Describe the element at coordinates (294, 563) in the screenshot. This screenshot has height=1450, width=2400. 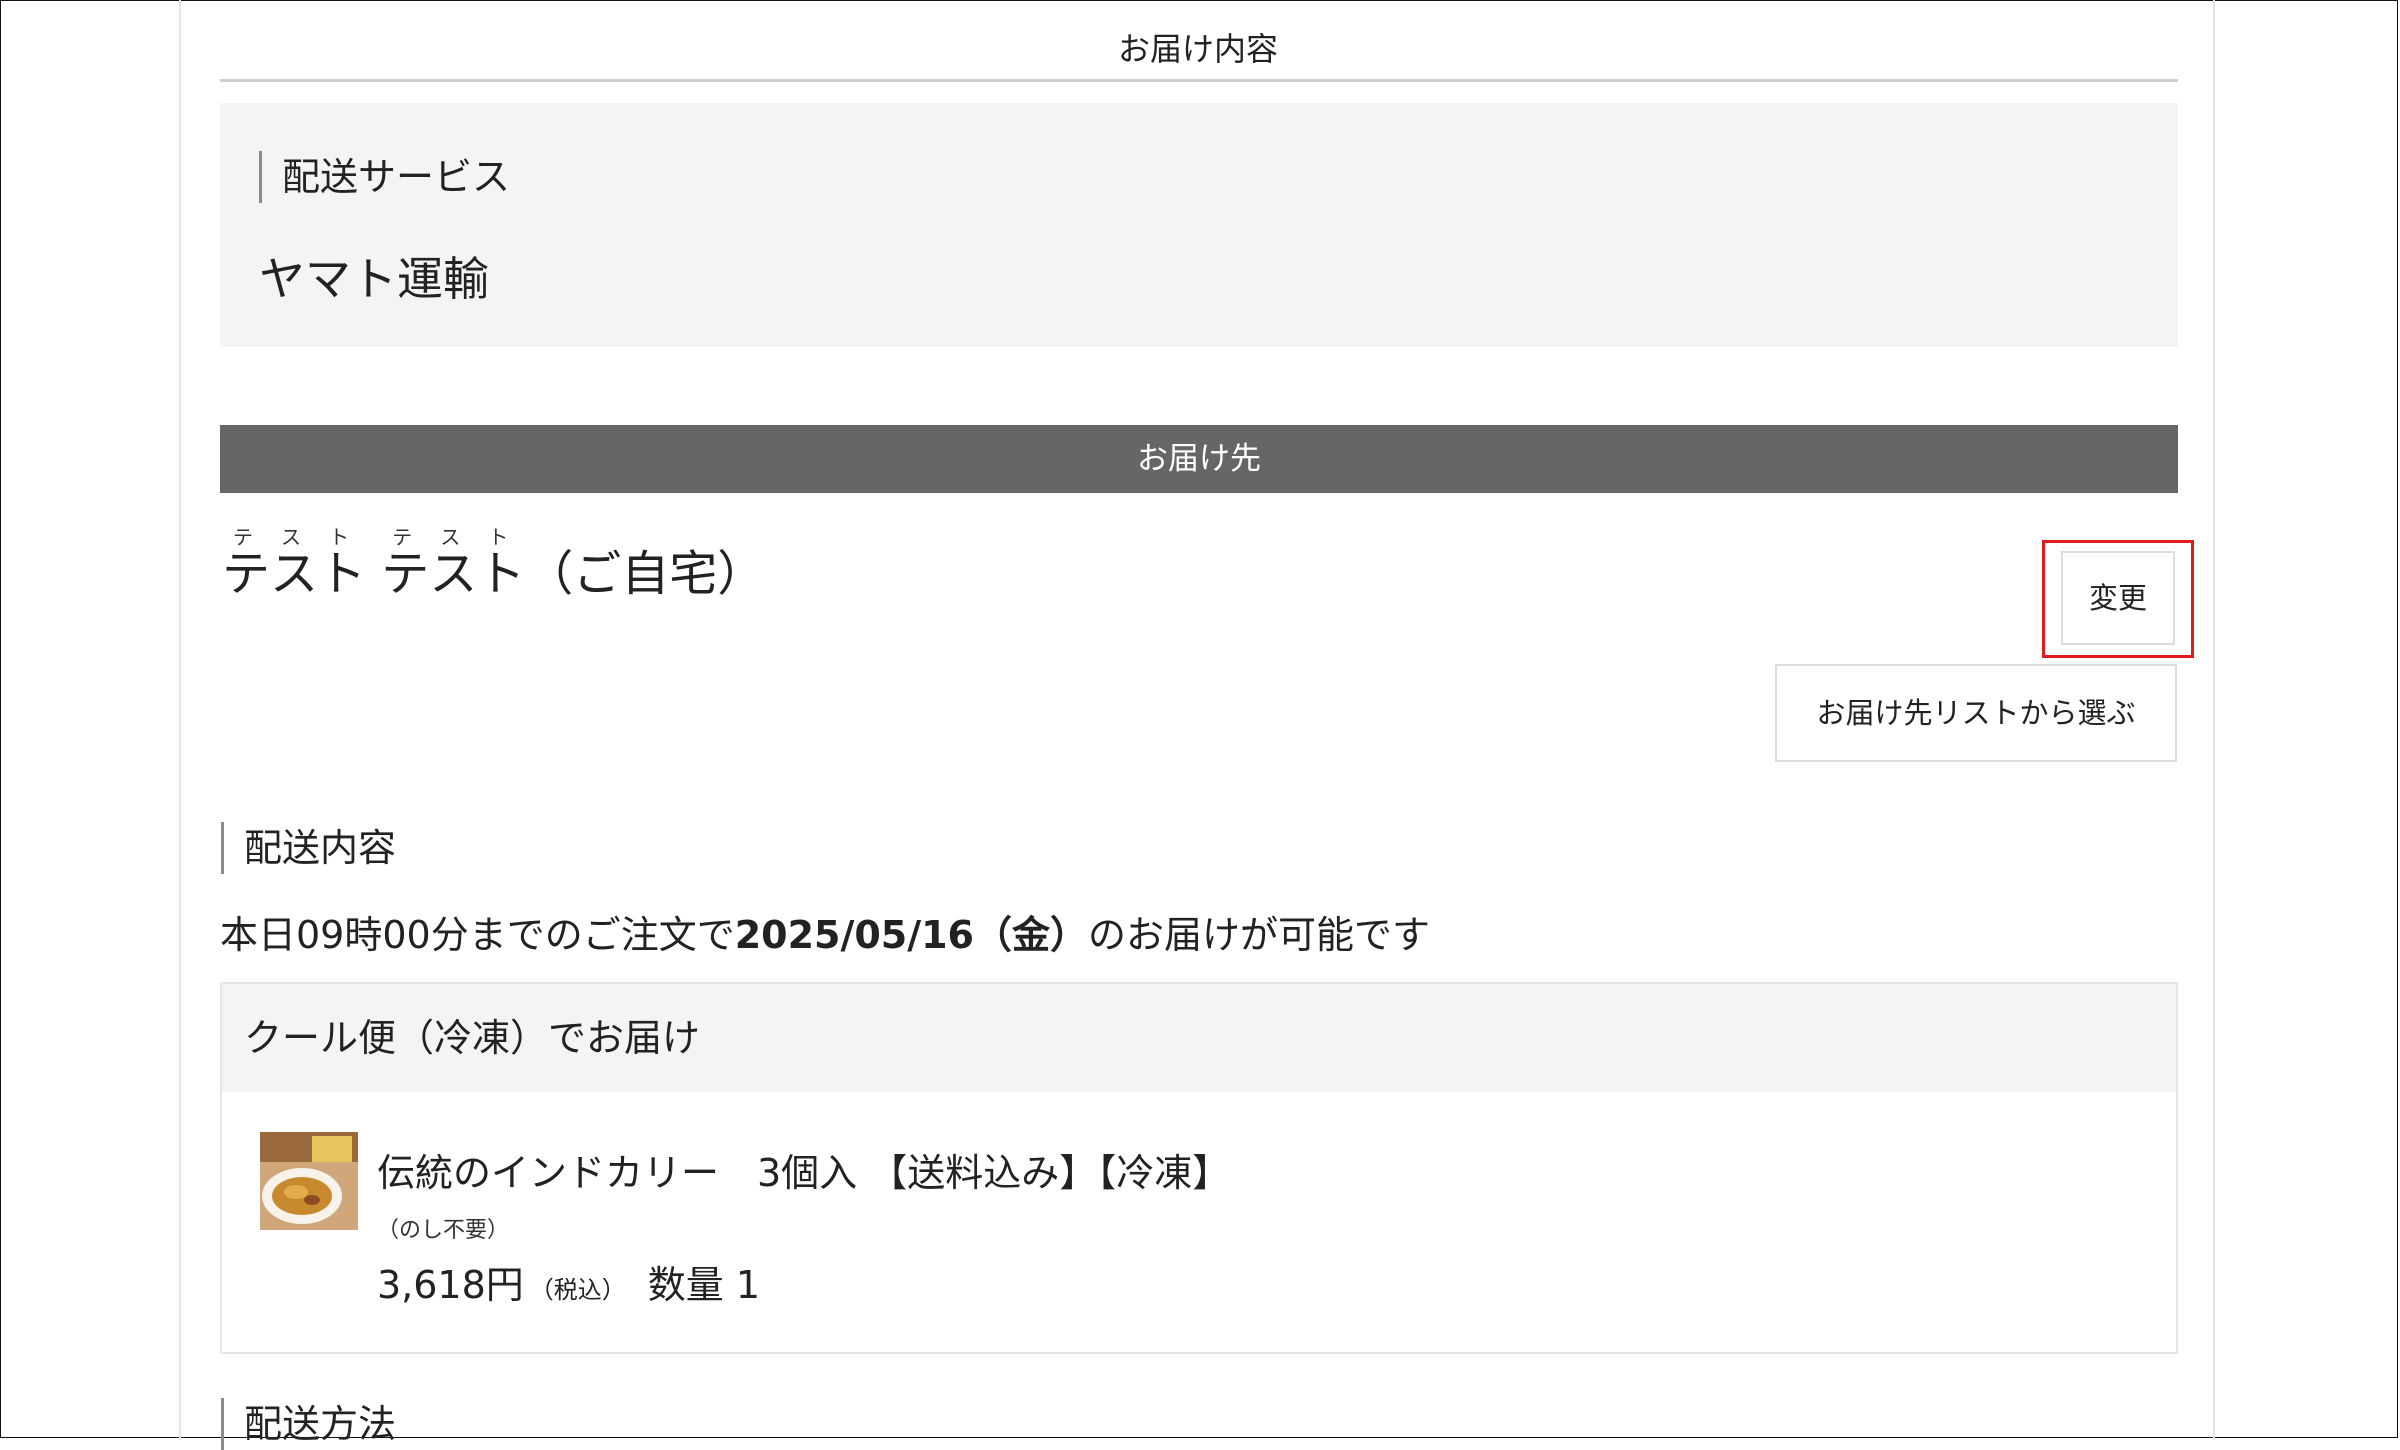
I see `destination-family-name: テストテスト` at that location.